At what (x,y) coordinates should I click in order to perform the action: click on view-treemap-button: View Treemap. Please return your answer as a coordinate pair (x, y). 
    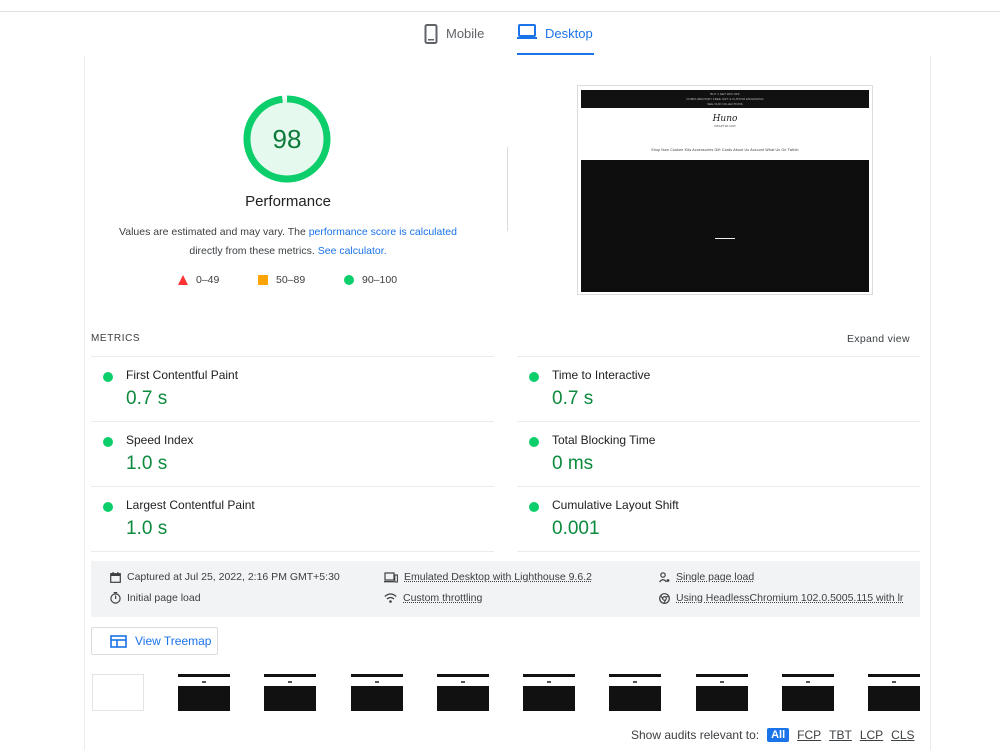
    Looking at the image, I should click on (154, 641).